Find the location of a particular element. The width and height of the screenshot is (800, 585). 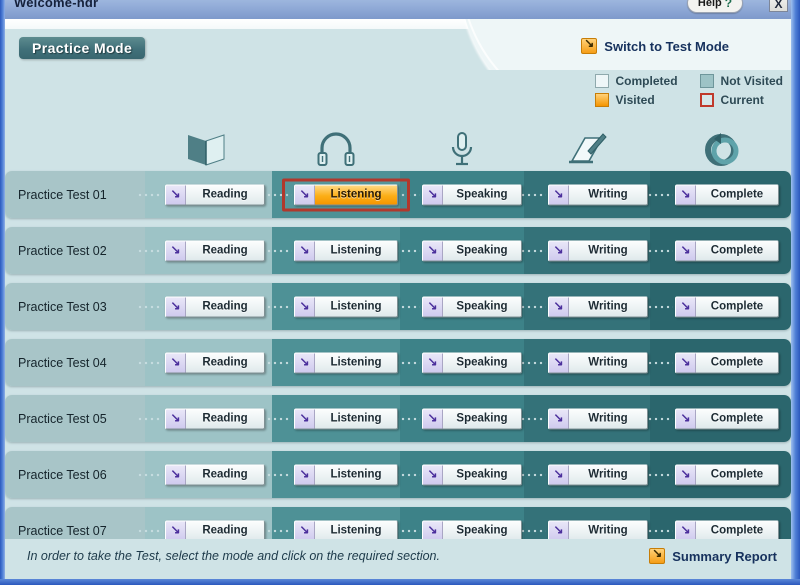

close-icon: X is located at coordinates (778, 6).